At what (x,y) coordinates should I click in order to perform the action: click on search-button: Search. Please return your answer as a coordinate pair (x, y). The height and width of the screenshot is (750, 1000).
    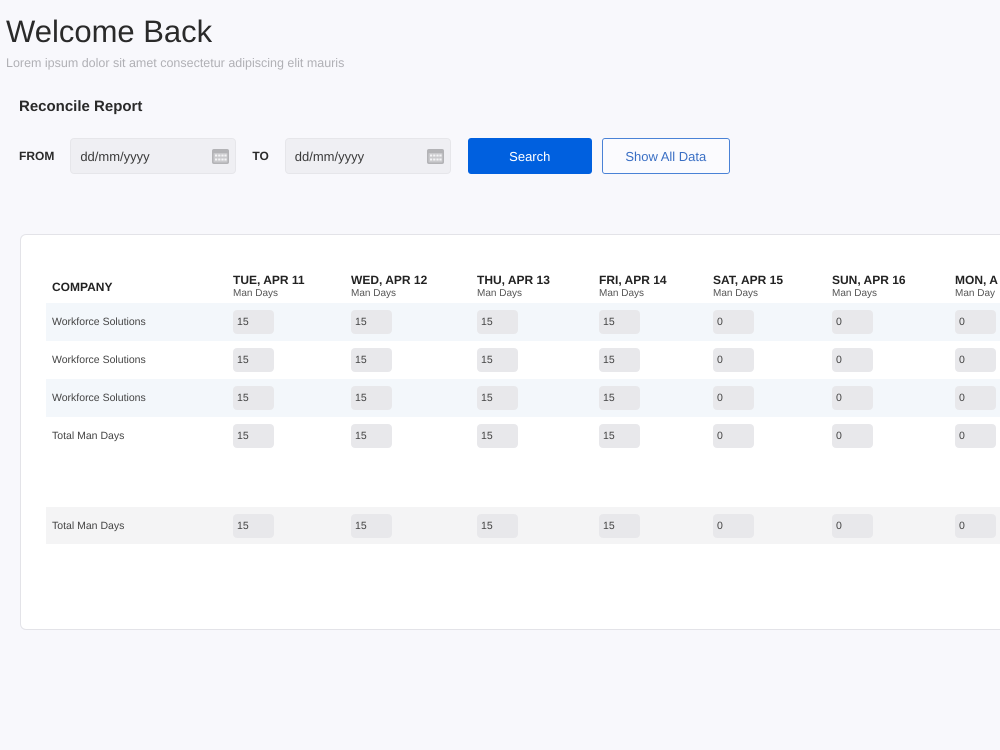
    Looking at the image, I should click on (530, 156).